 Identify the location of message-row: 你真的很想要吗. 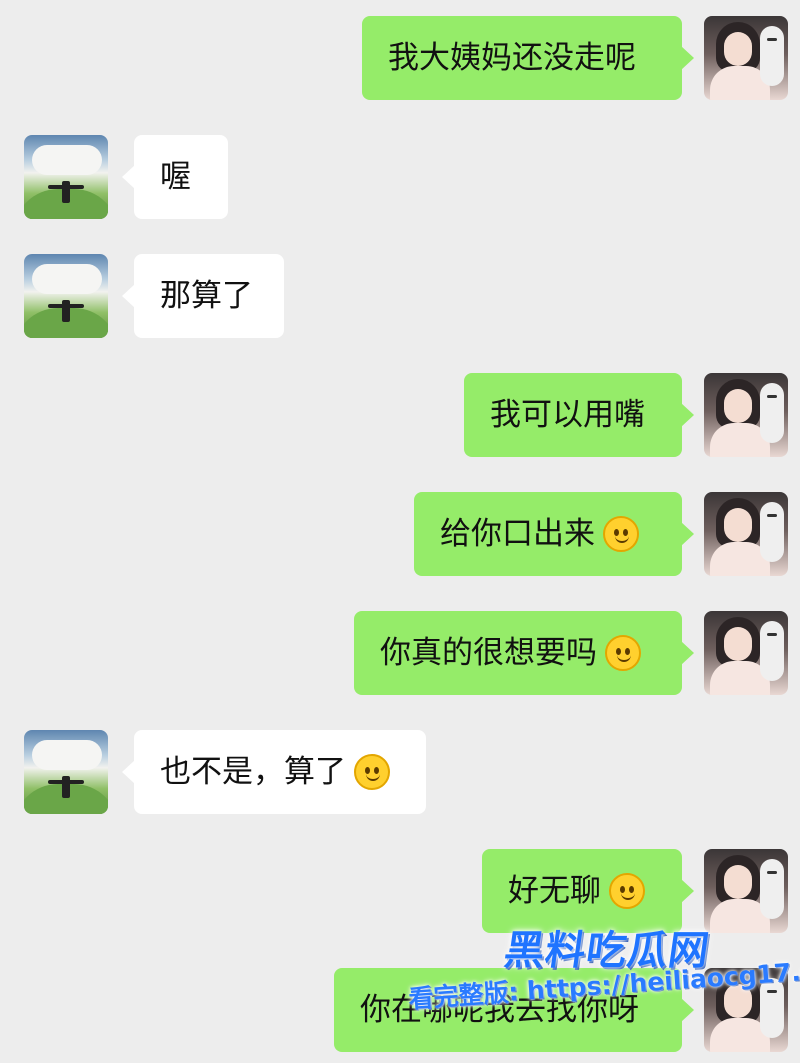
(400, 653).